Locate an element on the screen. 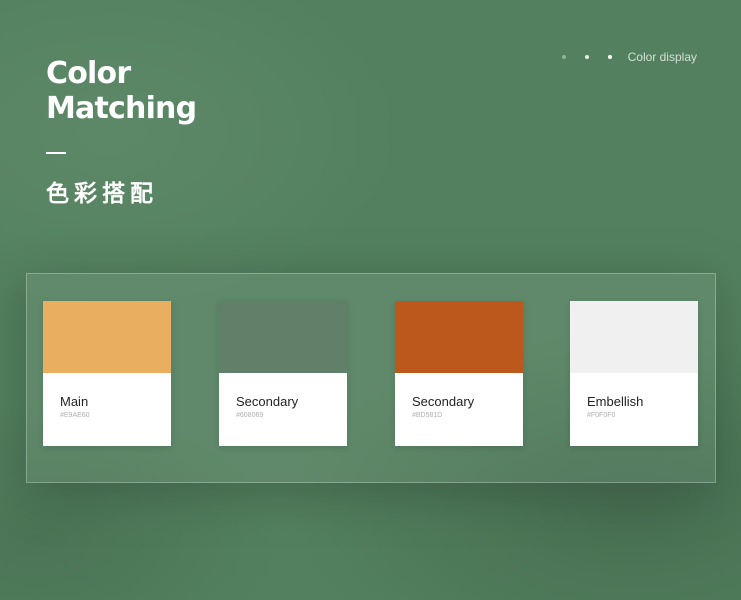 This screenshot has width=741, height=600. color-hex-code: #E9AE60 is located at coordinates (75, 415).